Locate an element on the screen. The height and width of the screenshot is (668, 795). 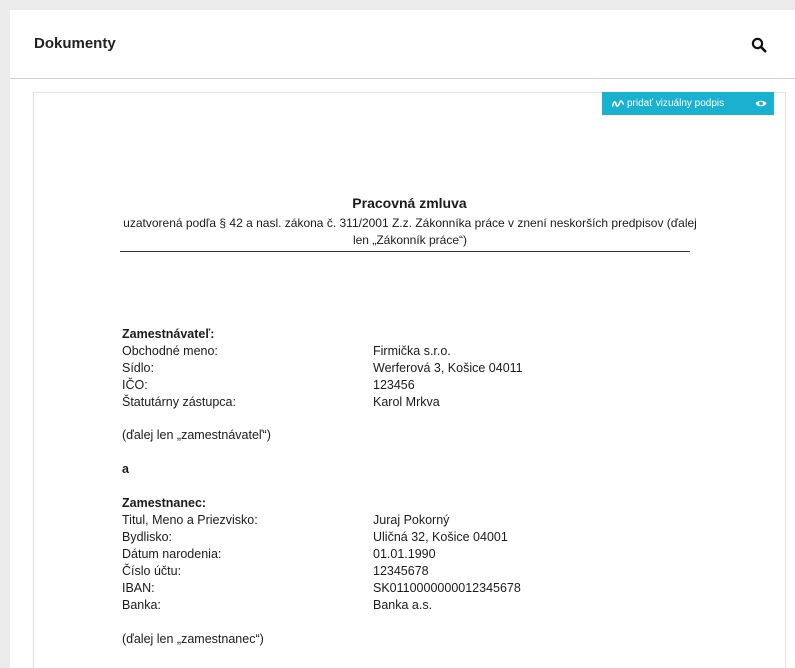
search-icon is located at coordinates (759, 45).